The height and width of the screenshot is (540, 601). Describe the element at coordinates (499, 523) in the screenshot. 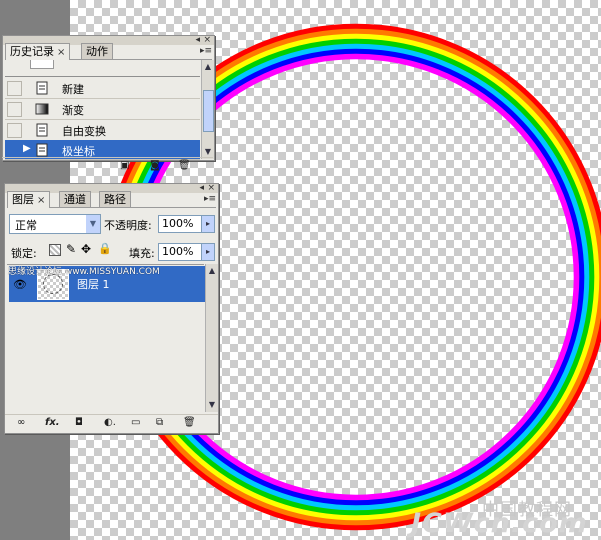

I see `watermark-en: JCWcn.com` at that location.